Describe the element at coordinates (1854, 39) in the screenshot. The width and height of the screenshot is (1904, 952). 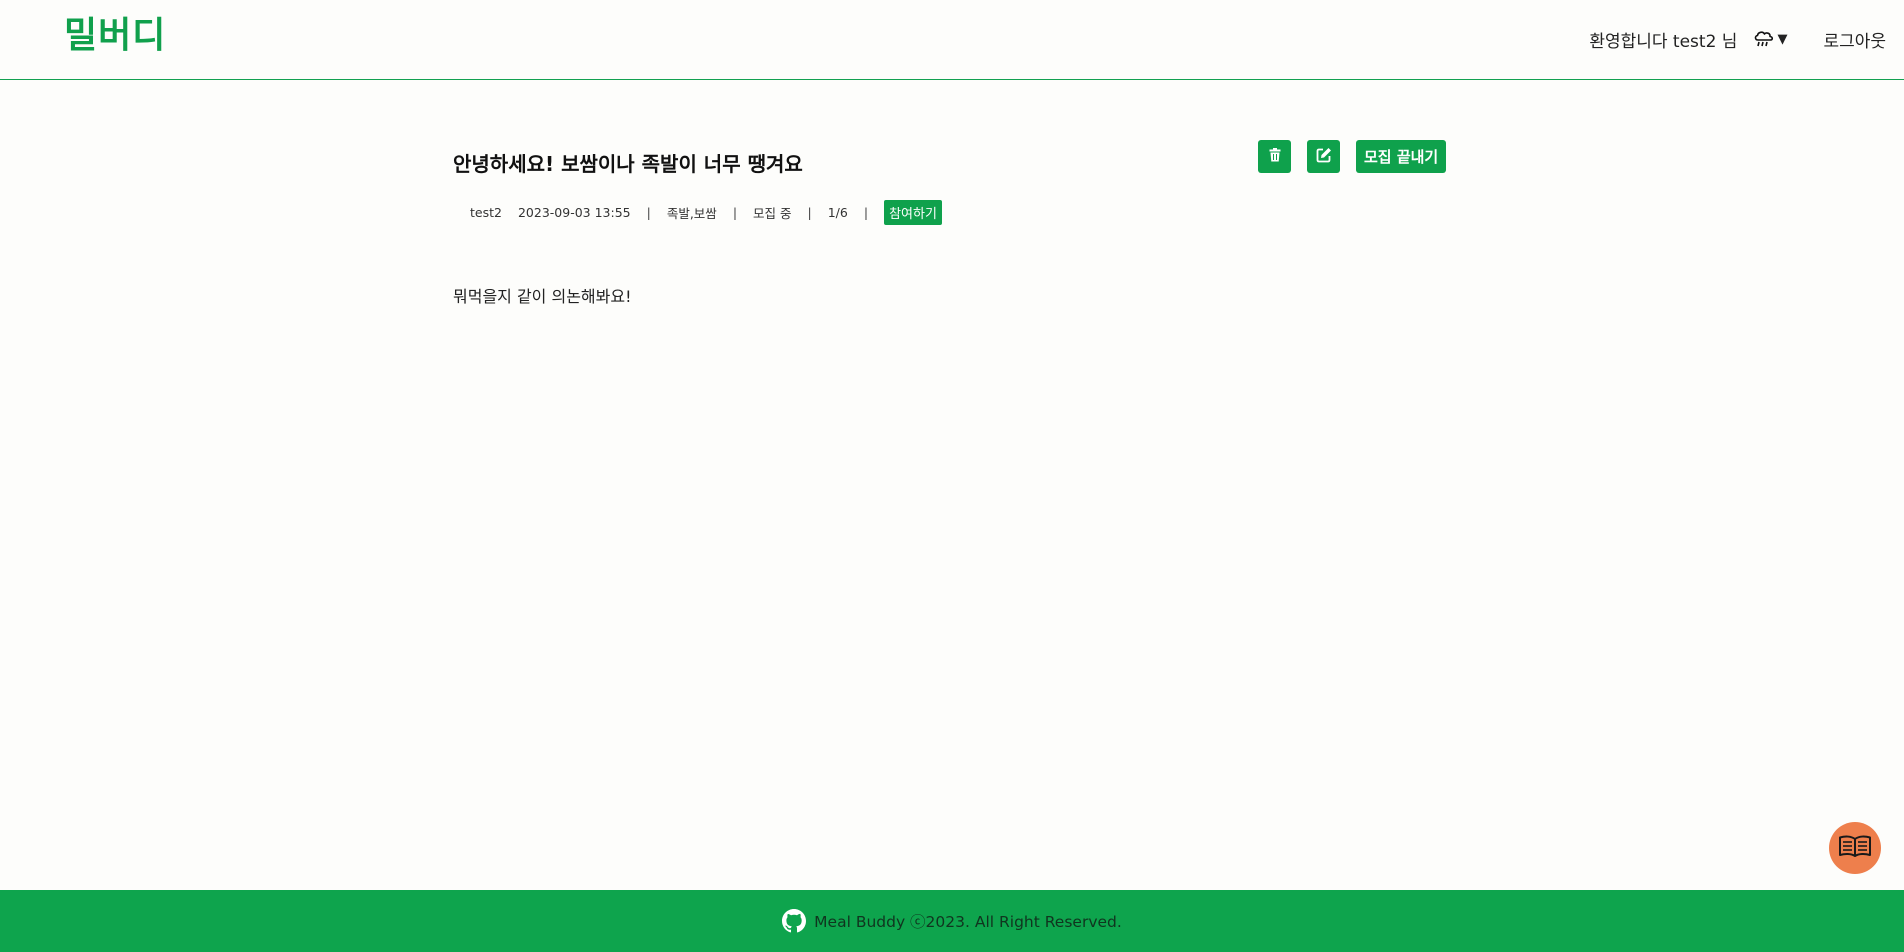
I see `logout-link: 로그아웃` at that location.